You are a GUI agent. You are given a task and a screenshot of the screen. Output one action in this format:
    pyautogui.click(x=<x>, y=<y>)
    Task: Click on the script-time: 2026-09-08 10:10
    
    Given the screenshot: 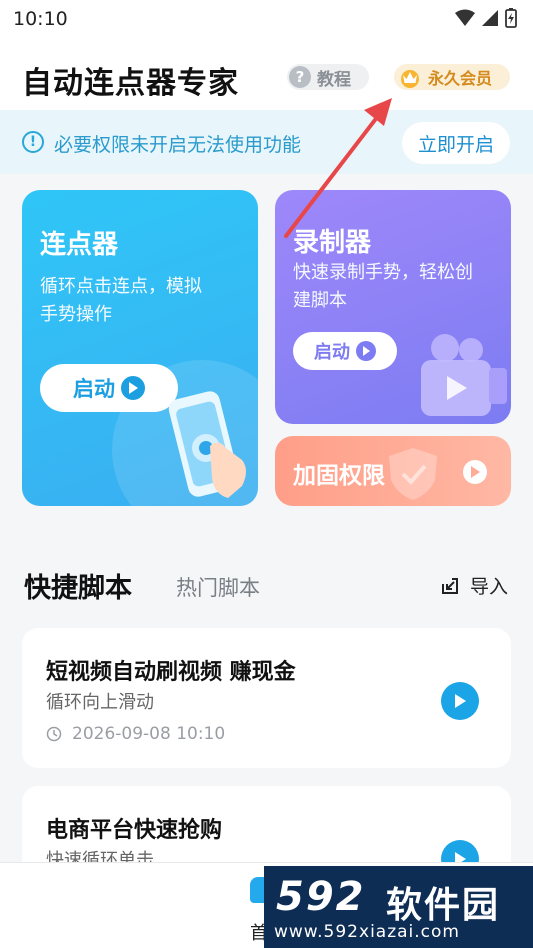 What is the action you would take?
    pyautogui.click(x=149, y=734)
    